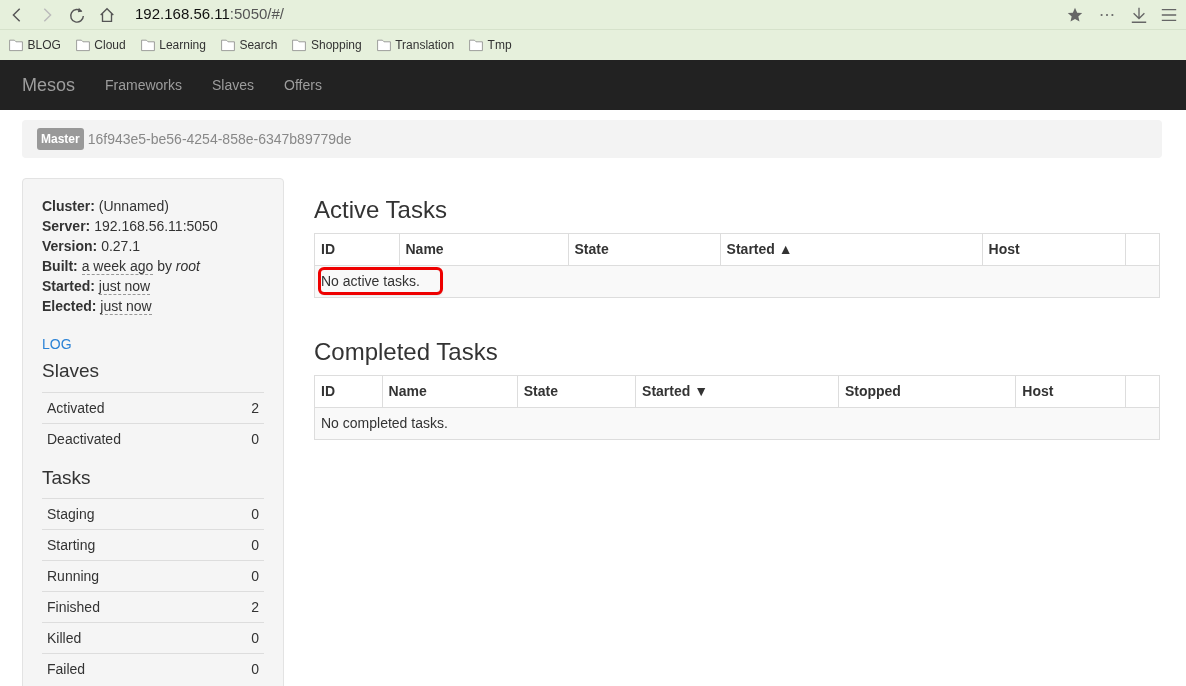 The width and height of the screenshot is (1186, 686). Describe the element at coordinates (380, 280) in the screenshot. I see `empty-message: No active tasks.` at that location.